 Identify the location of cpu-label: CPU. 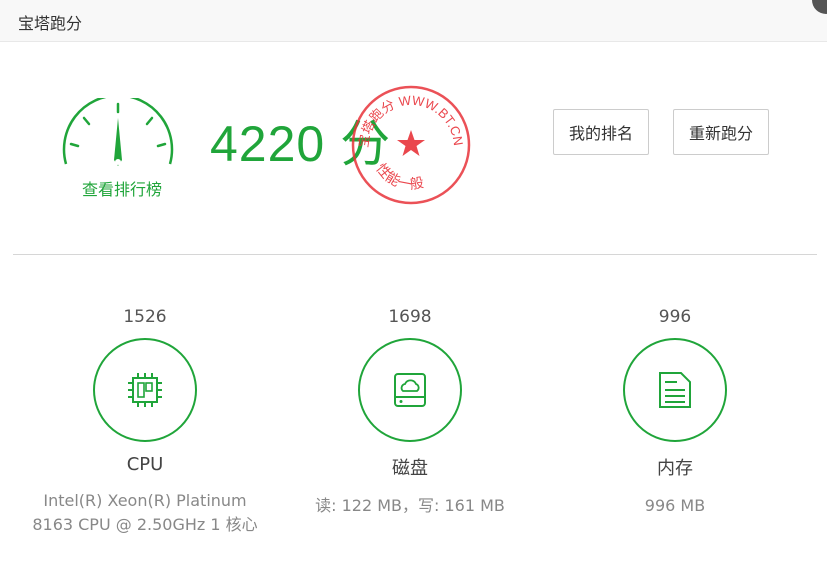
(145, 464).